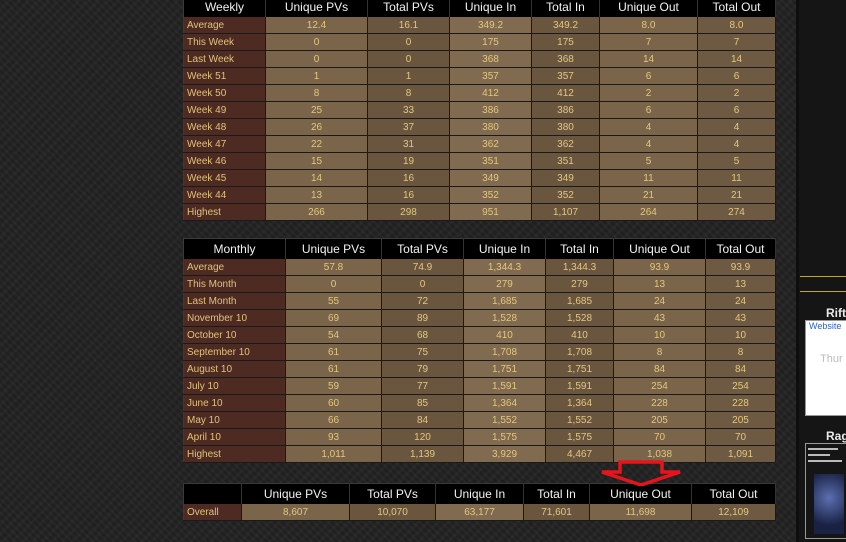 This screenshot has height=542, width=846. Describe the element at coordinates (234, 369) in the screenshot. I see `row-label: August 10` at that location.